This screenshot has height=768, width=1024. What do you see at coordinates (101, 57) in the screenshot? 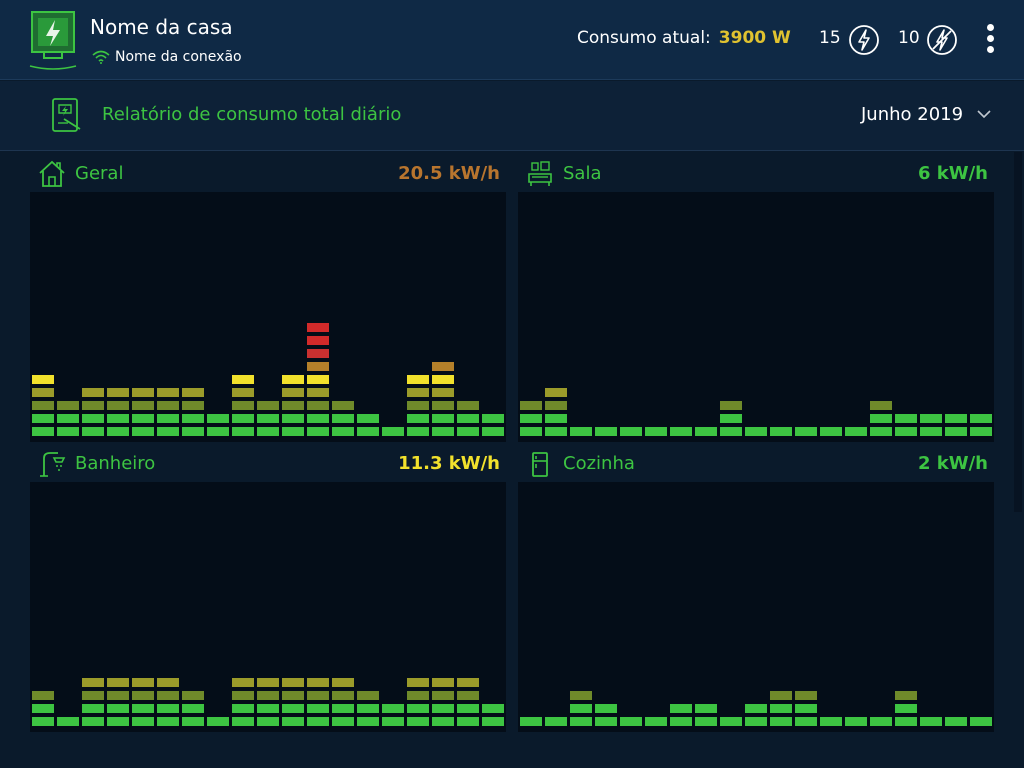
I see `wifi-icon` at bounding box center [101, 57].